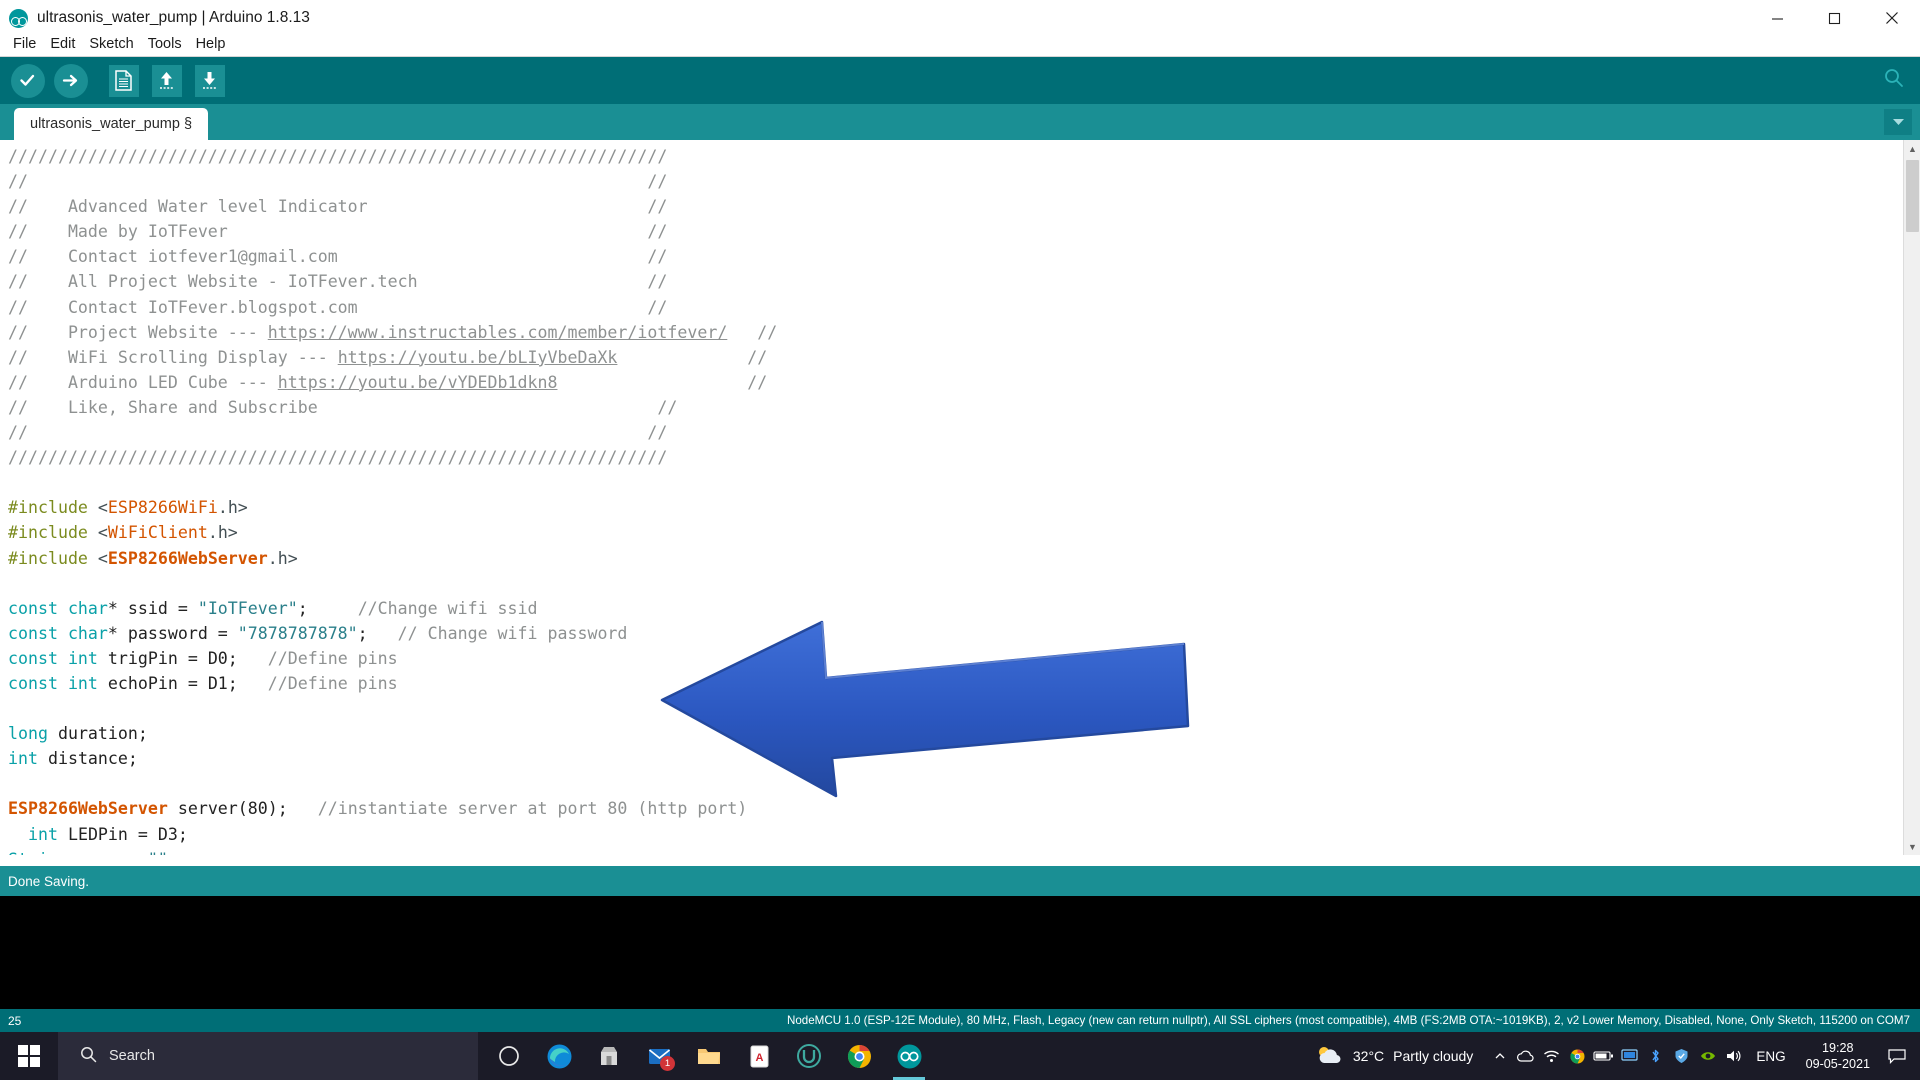 This screenshot has height=1080, width=1920. I want to click on console-output-panel, so click(960, 956).